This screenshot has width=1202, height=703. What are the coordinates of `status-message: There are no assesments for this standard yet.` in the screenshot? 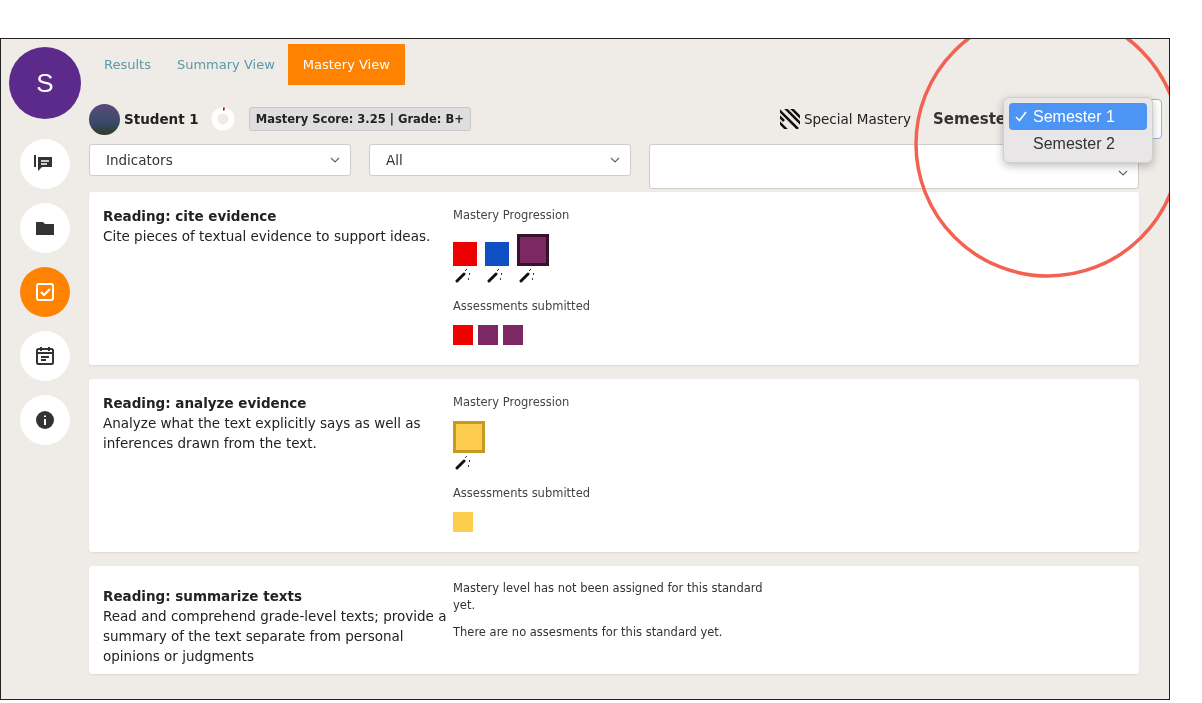 It's located at (588, 632).